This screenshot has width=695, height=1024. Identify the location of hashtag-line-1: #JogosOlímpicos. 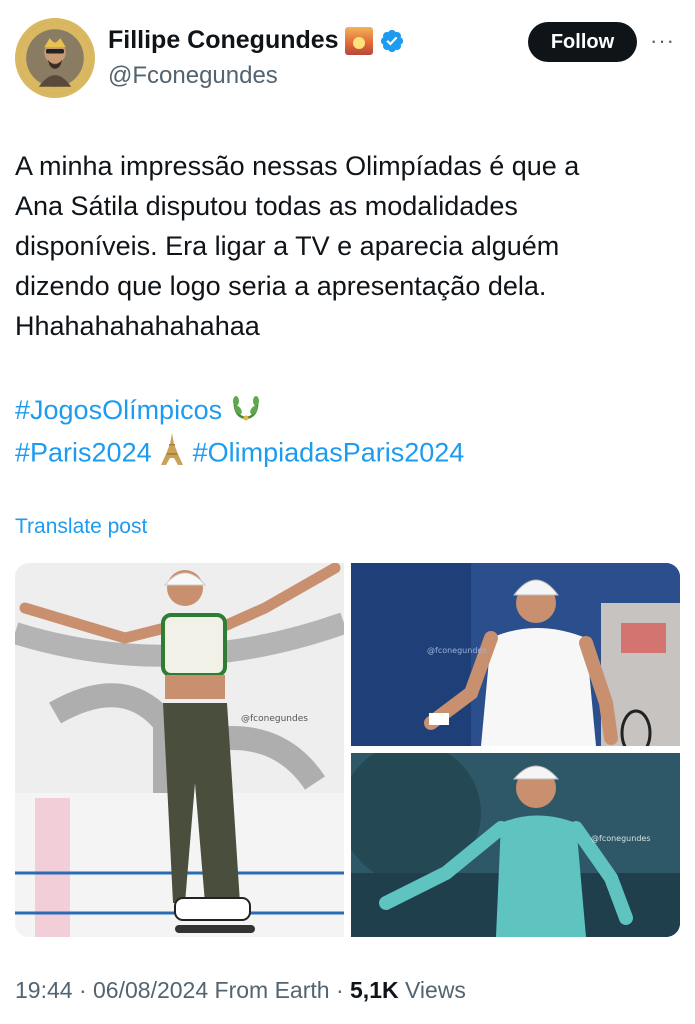
(345, 411).